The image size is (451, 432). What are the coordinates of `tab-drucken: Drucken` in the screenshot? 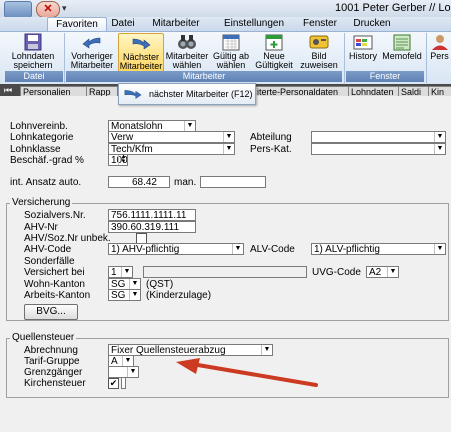 It's located at (372, 24).